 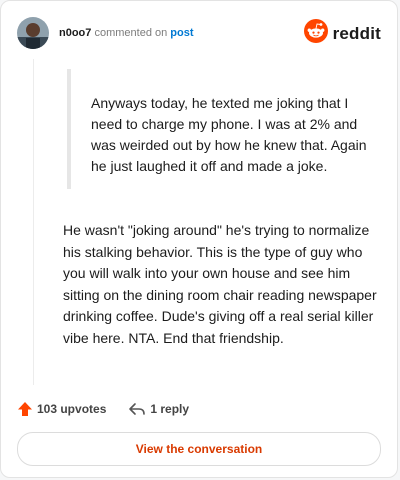 I want to click on reddit-brand: reddit, so click(x=342, y=33).